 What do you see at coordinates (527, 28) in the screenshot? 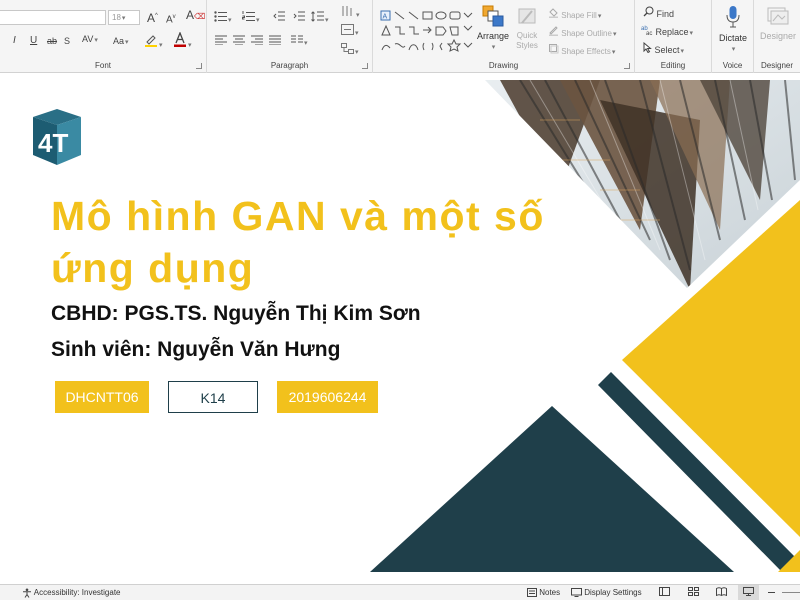
I see `quick-styles-button: Quick Styles` at bounding box center [527, 28].